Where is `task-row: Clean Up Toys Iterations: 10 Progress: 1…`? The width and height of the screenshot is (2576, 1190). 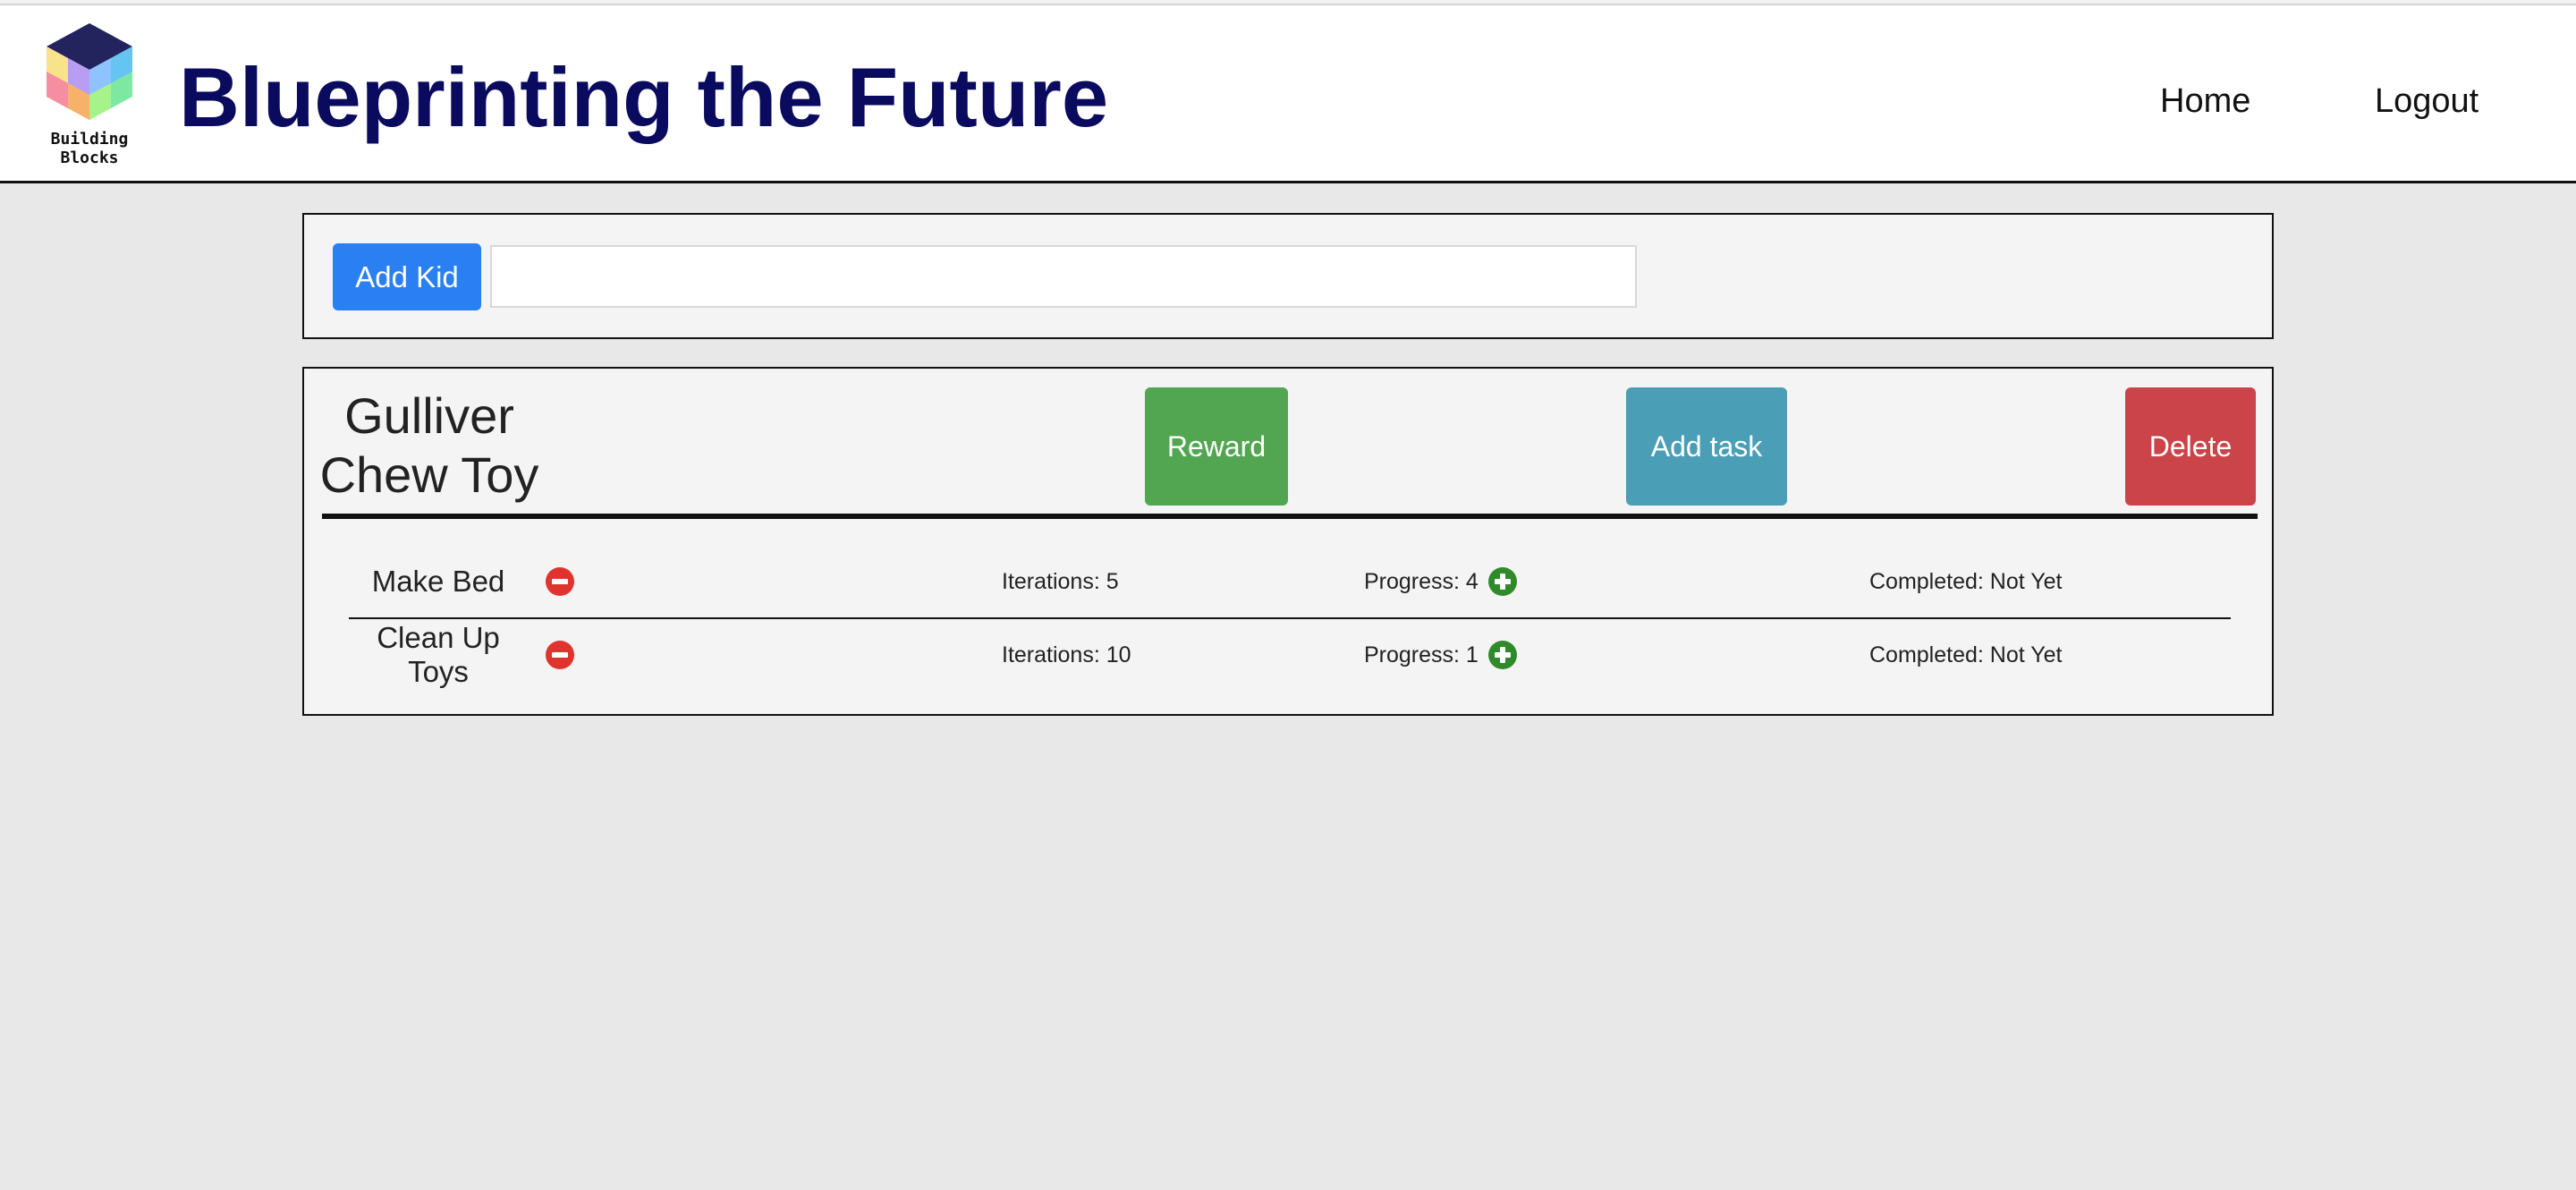
task-row: Clean Up Toys Iterations: 10 Progress: 1… is located at coordinates (1290, 655).